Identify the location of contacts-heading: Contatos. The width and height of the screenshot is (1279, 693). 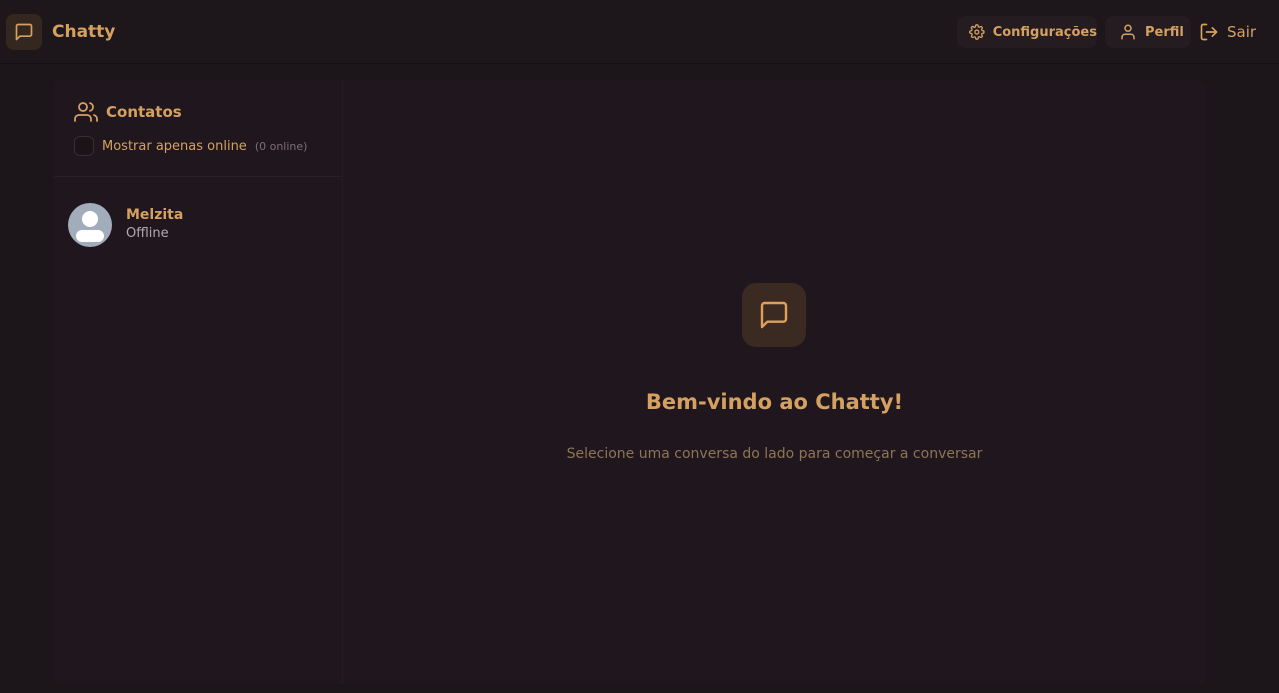
(128, 112).